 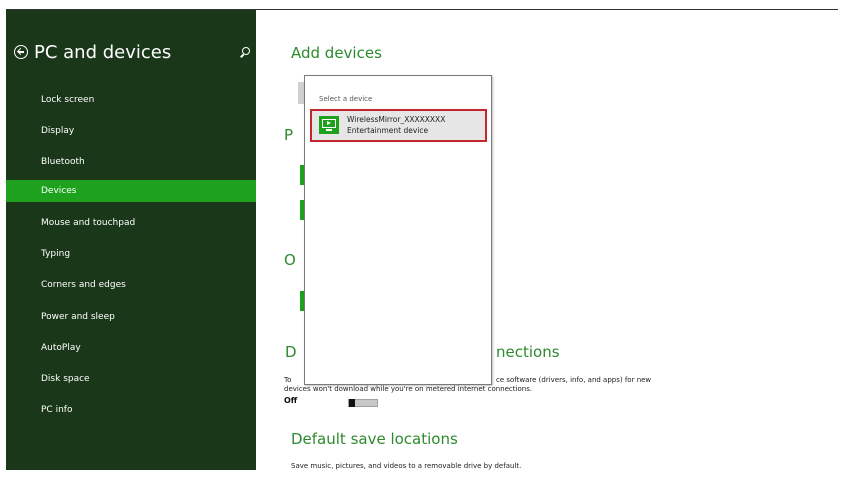 What do you see at coordinates (363, 403) in the screenshot?
I see `metered-download-toggle` at bounding box center [363, 403].